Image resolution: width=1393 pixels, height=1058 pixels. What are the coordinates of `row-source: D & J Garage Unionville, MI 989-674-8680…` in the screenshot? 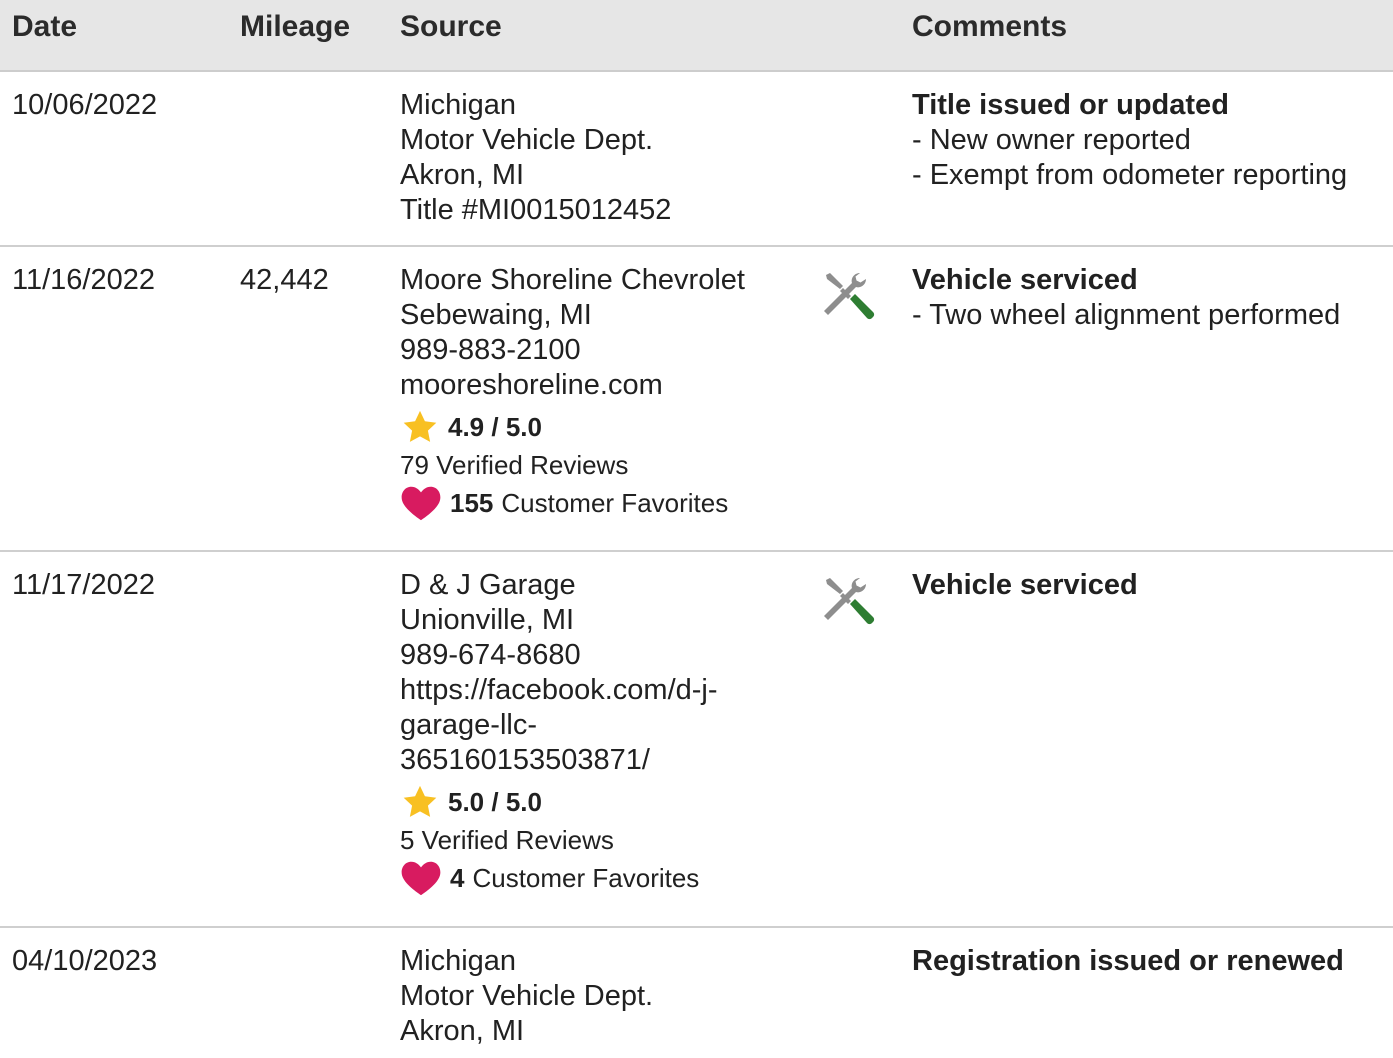 It's located at (600, 733).